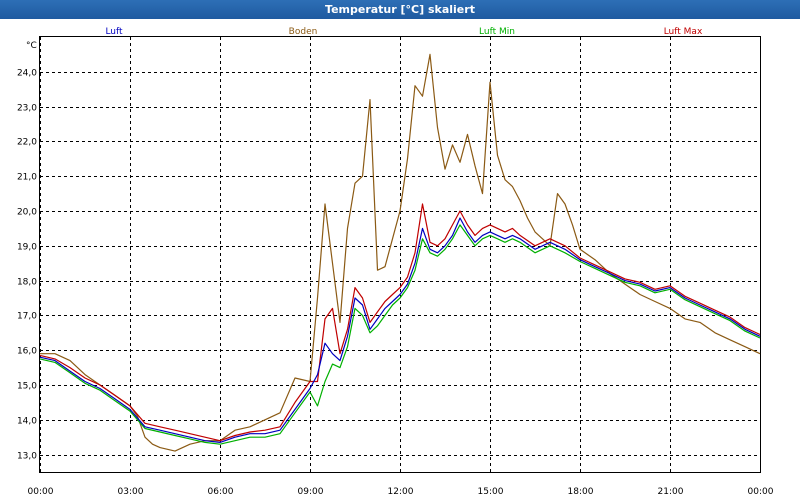  I want to click on y-tick-label: 16,0, so click(27, 352).